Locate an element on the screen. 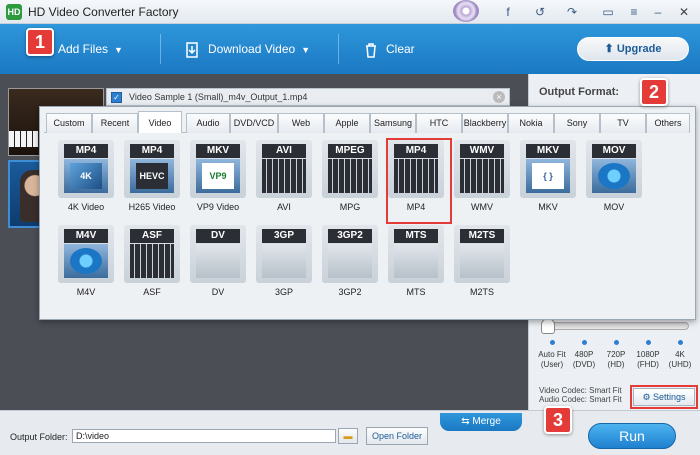 This screenshot has height=455, width=700. resolution-option: 480P (DVD) is located at coordinates (584, 360).